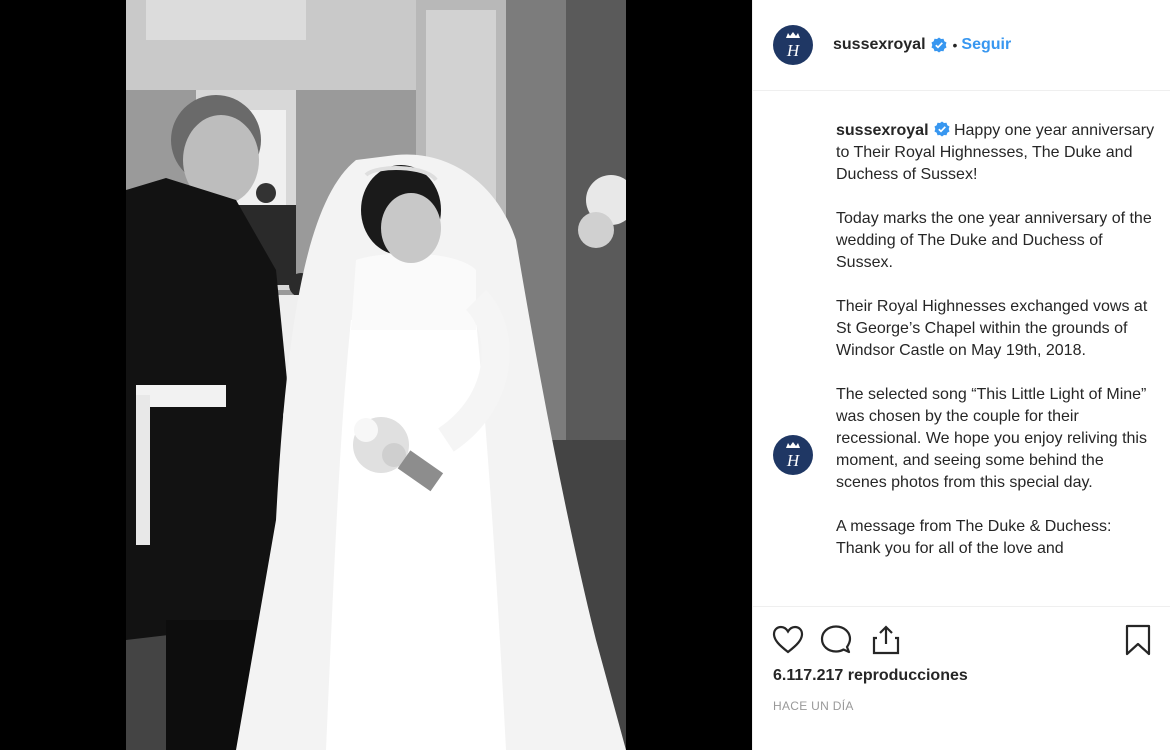 The image size is (1170, 750). Describe the element at coordinates (986, 45) in the screenshot. I see `follow-button: Seguir` at that location.